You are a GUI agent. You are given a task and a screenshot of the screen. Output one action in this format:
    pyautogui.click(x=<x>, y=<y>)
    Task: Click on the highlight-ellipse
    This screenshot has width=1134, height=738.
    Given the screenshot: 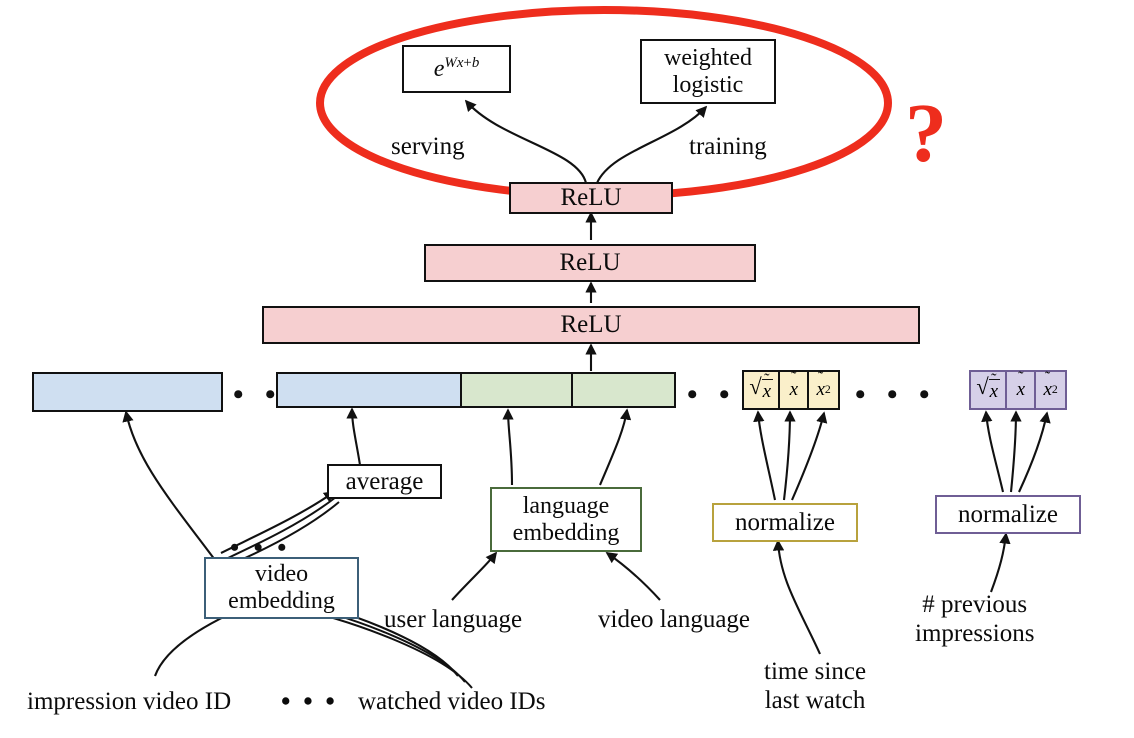 What is the action you would take?
    pyautogui.click(x=604, y=103)
    